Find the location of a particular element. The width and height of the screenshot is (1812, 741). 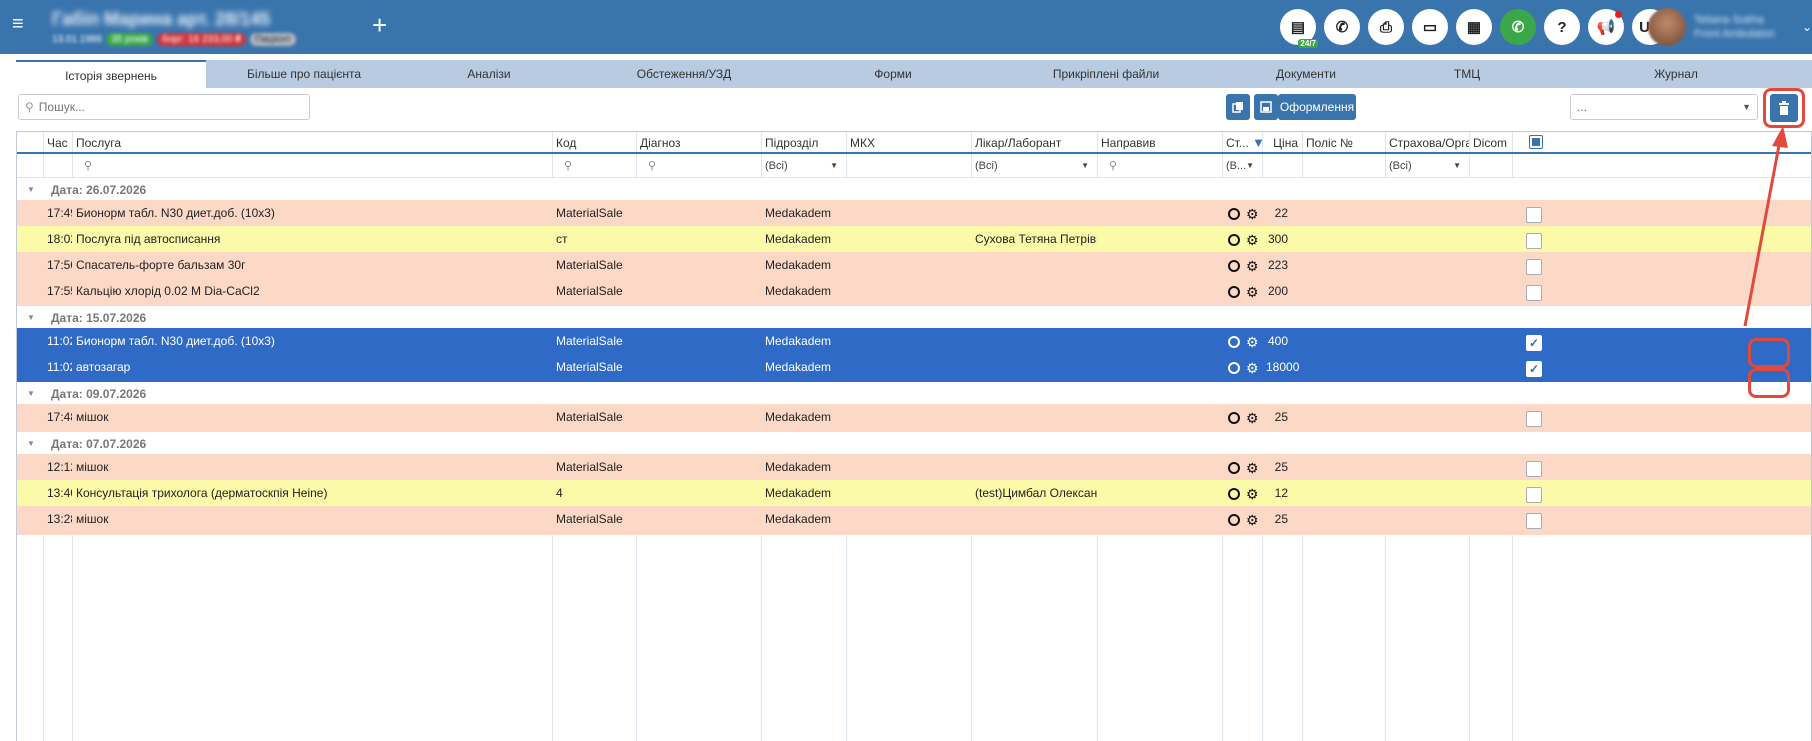

header-diagnosis: Діагноз is located at coordinates (698, 142).